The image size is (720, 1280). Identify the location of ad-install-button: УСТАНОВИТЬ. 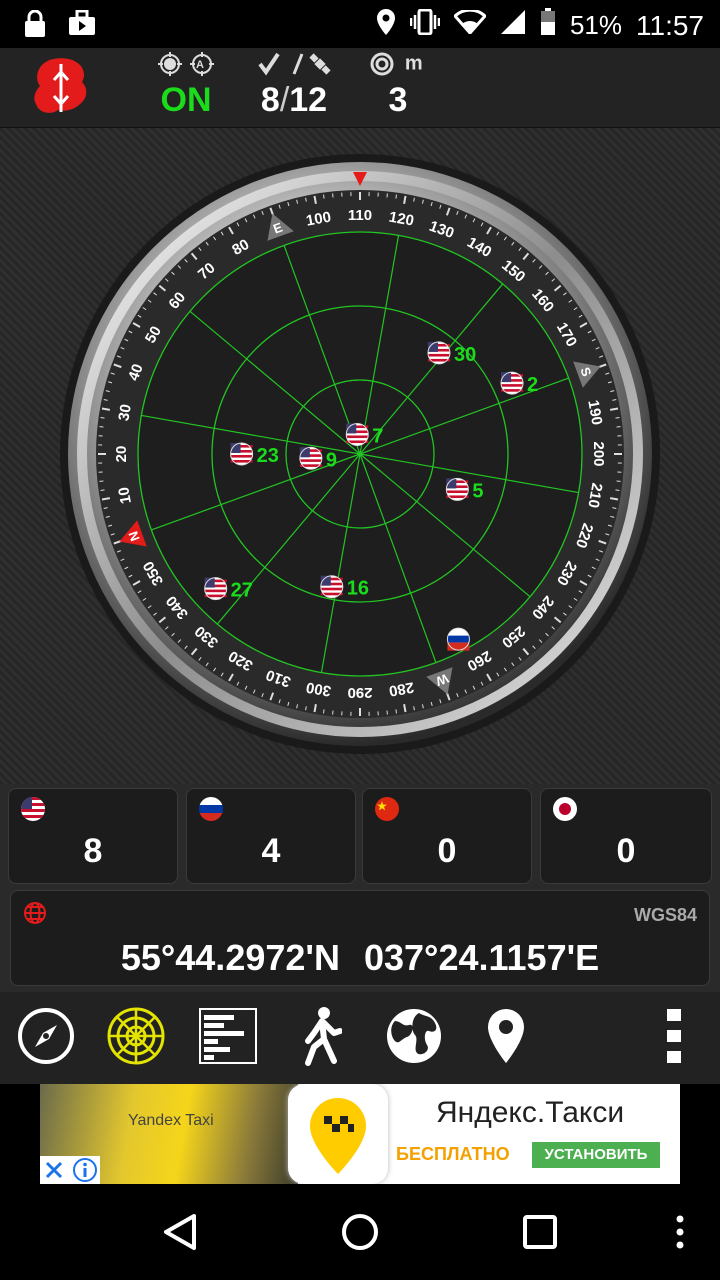
(596, 1155).